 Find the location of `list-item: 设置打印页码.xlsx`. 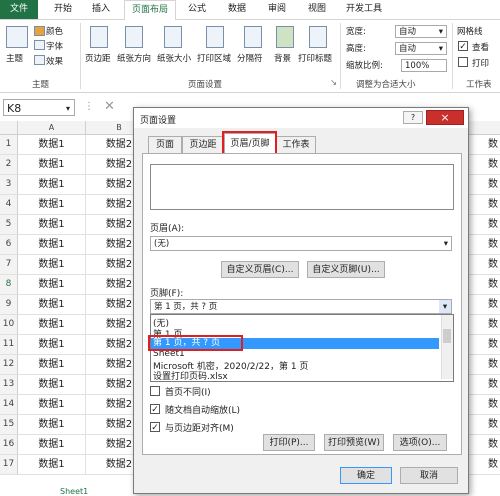

list-item: 设置打印页码.xlsx is located at coordinates (190, 375).